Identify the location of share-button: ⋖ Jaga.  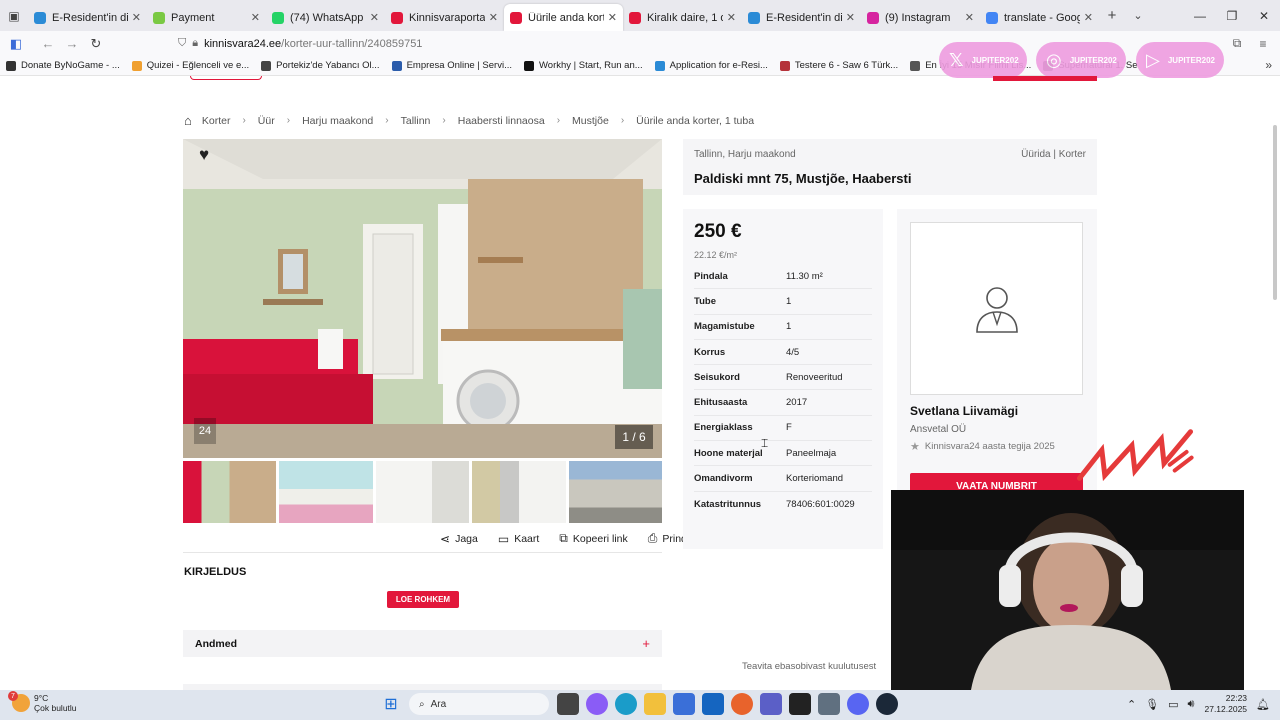
(459, 539).